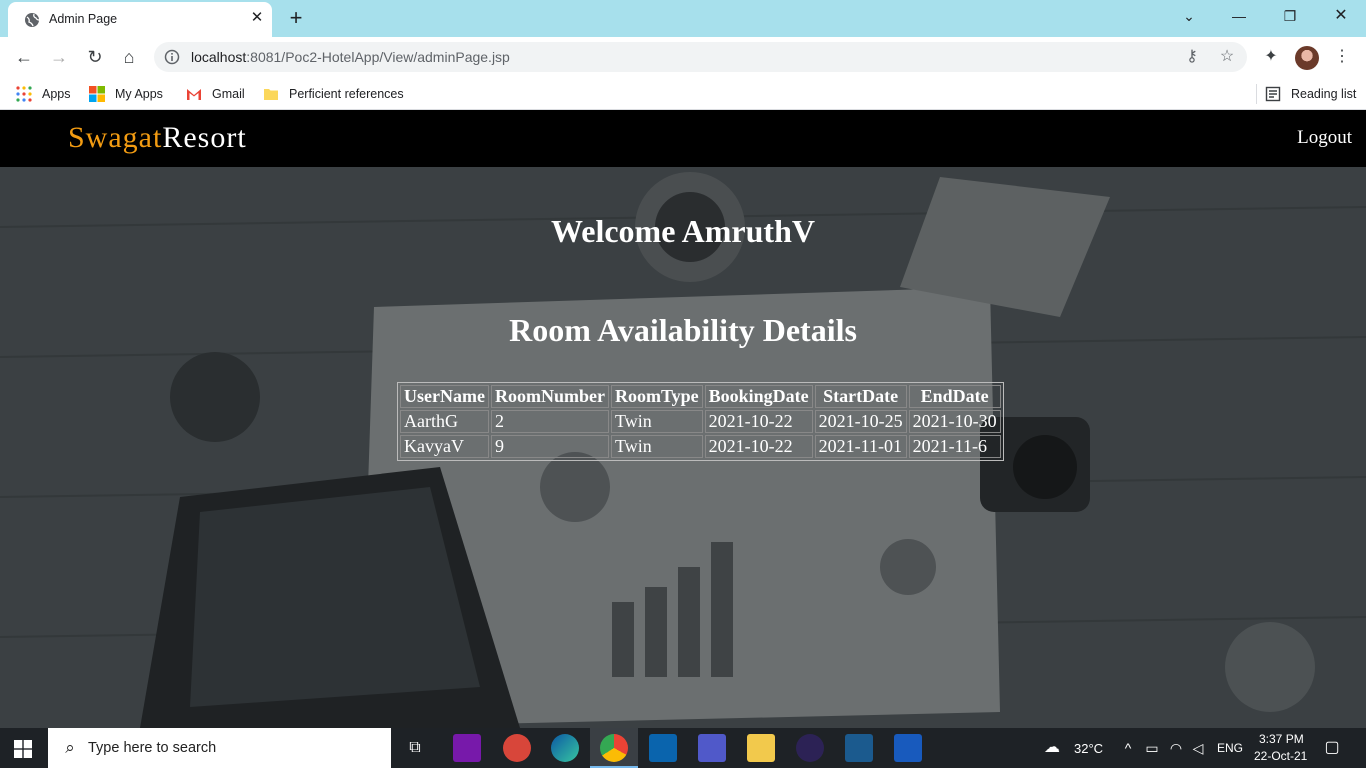 This screenshot has height=768, width=1366. Describe the element at coordinates (614, 748) in the screenshot. I see `chrome-icon` at that location.